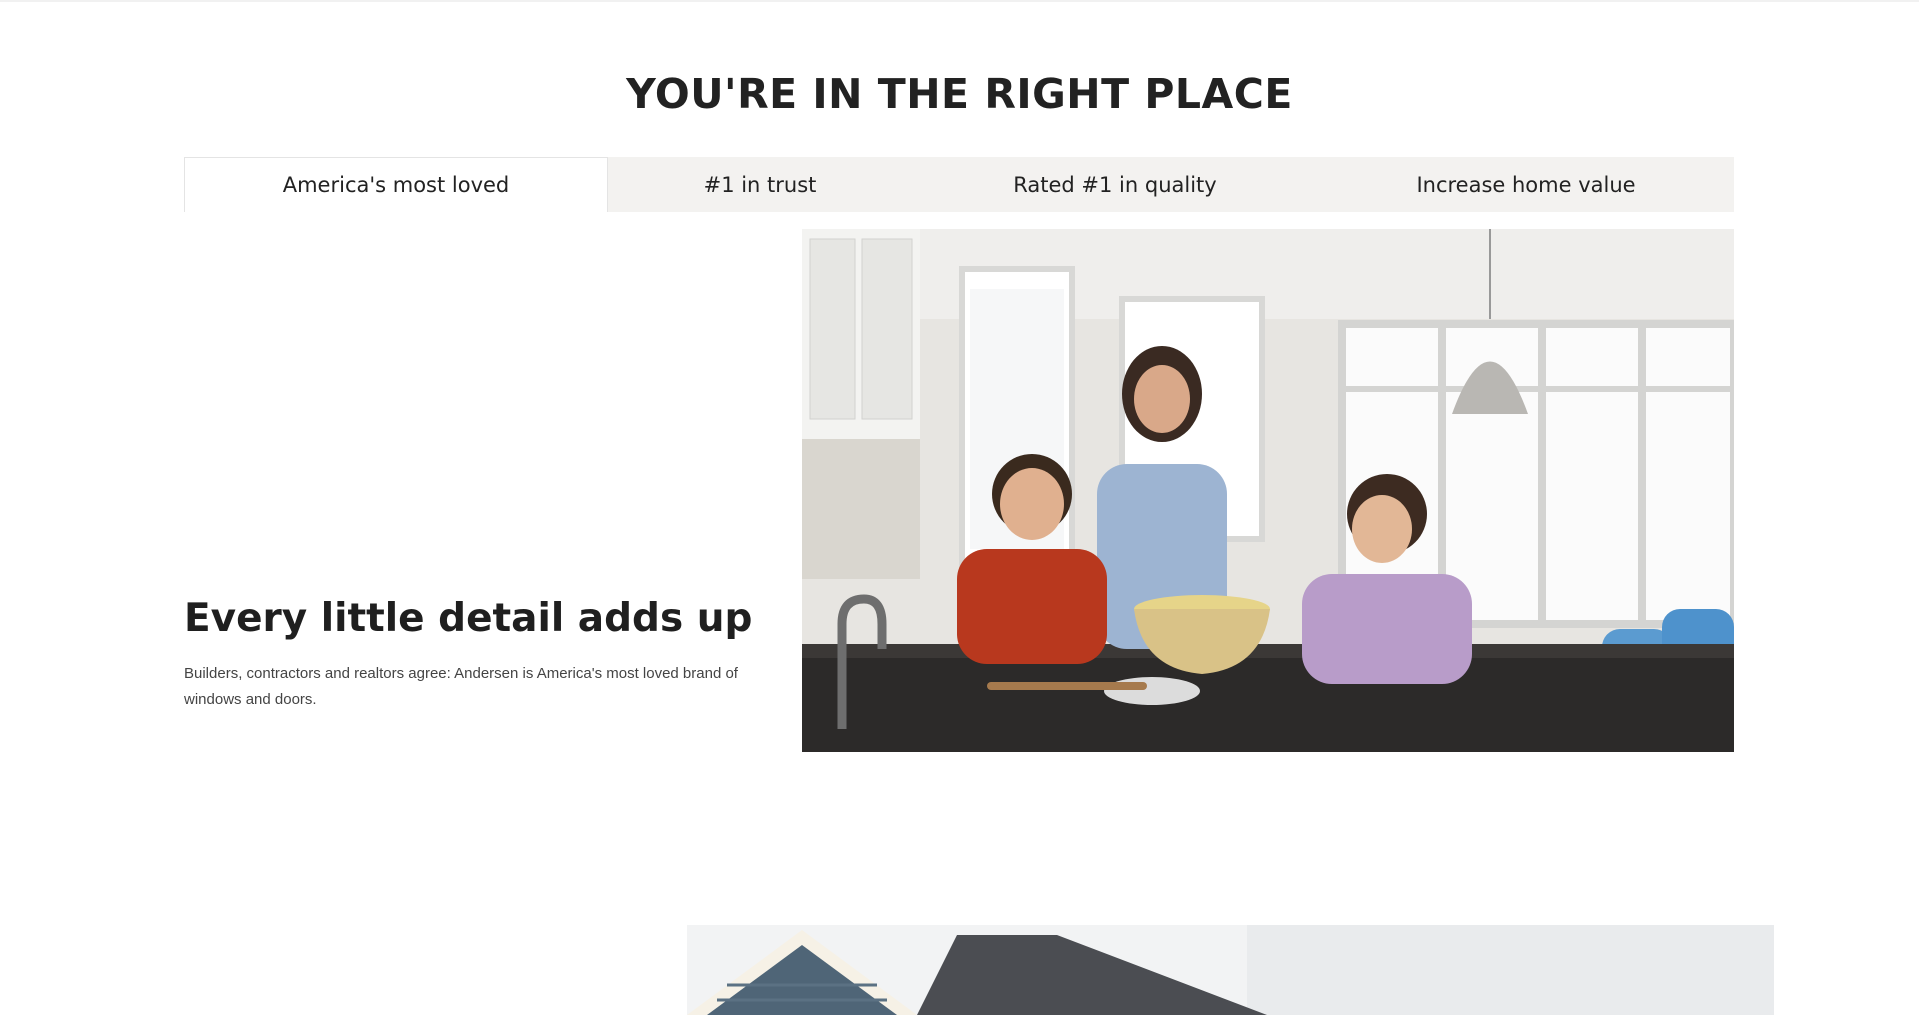 Image resolution: width=1919 pixels, height=1015 pixels. I want to click on tab-americas-most-loved: America's most loved, so click(396, 184).